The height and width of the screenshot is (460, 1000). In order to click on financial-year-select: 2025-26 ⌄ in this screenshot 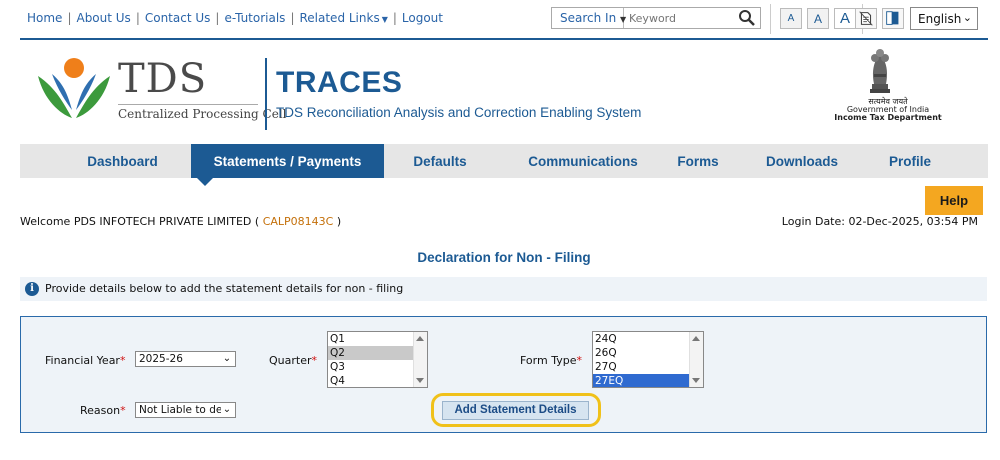, I will do `click(185, 359)`.